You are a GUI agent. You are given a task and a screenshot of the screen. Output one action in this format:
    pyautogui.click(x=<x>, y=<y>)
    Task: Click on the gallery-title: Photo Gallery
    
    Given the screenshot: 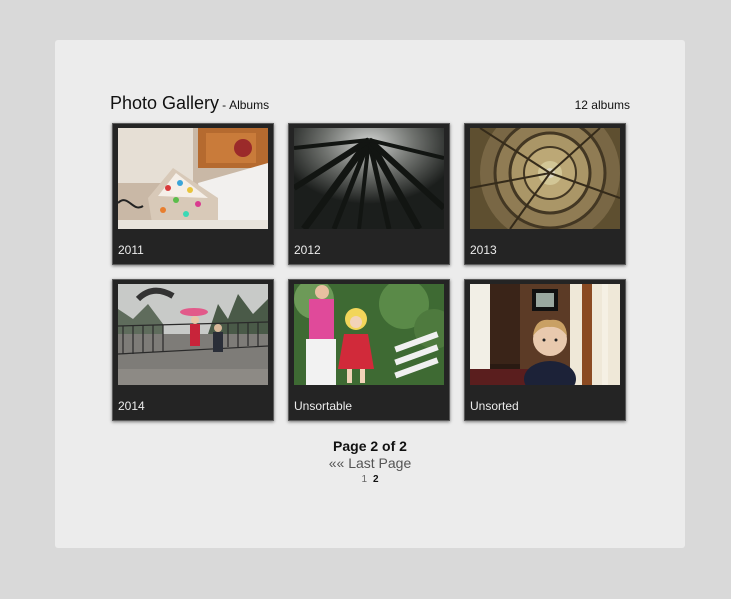 What is the action you would take?
    pyautogui.click(x=165, y=103)
    